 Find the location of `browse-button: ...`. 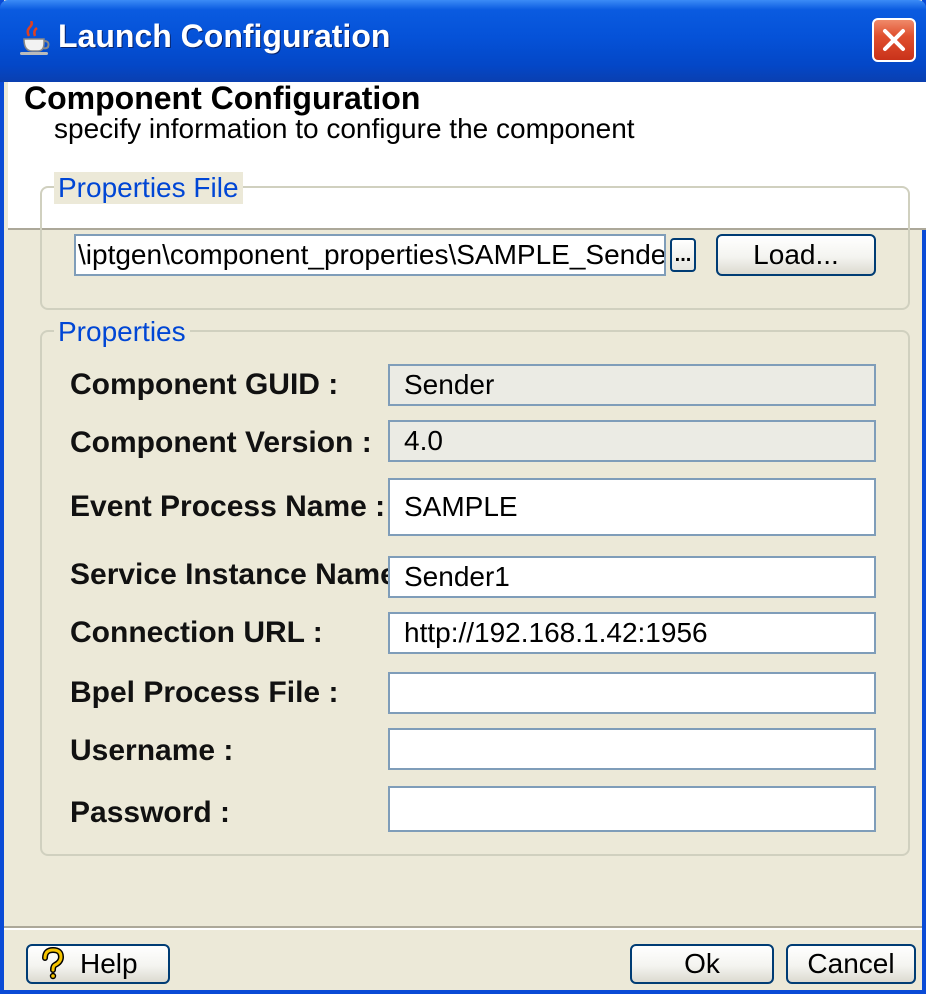

browse-button: ... is located at coordinates (683, 255).